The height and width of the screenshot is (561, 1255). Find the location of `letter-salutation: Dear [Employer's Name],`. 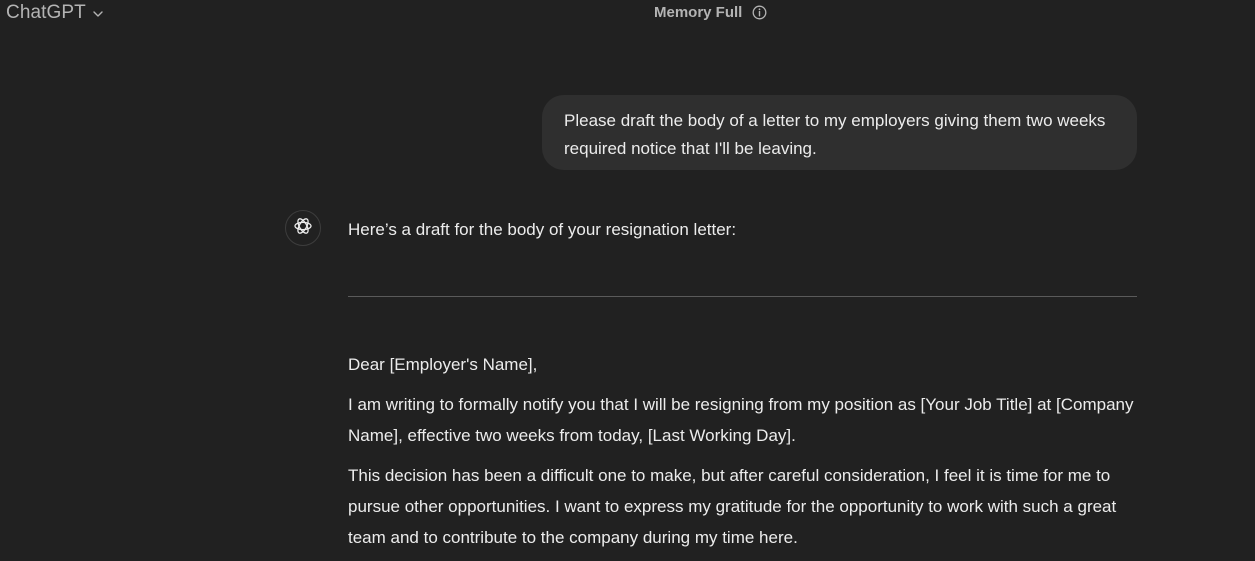

letter-salutation: Dear [Employer's Name], is located at coordinates (443, 364).